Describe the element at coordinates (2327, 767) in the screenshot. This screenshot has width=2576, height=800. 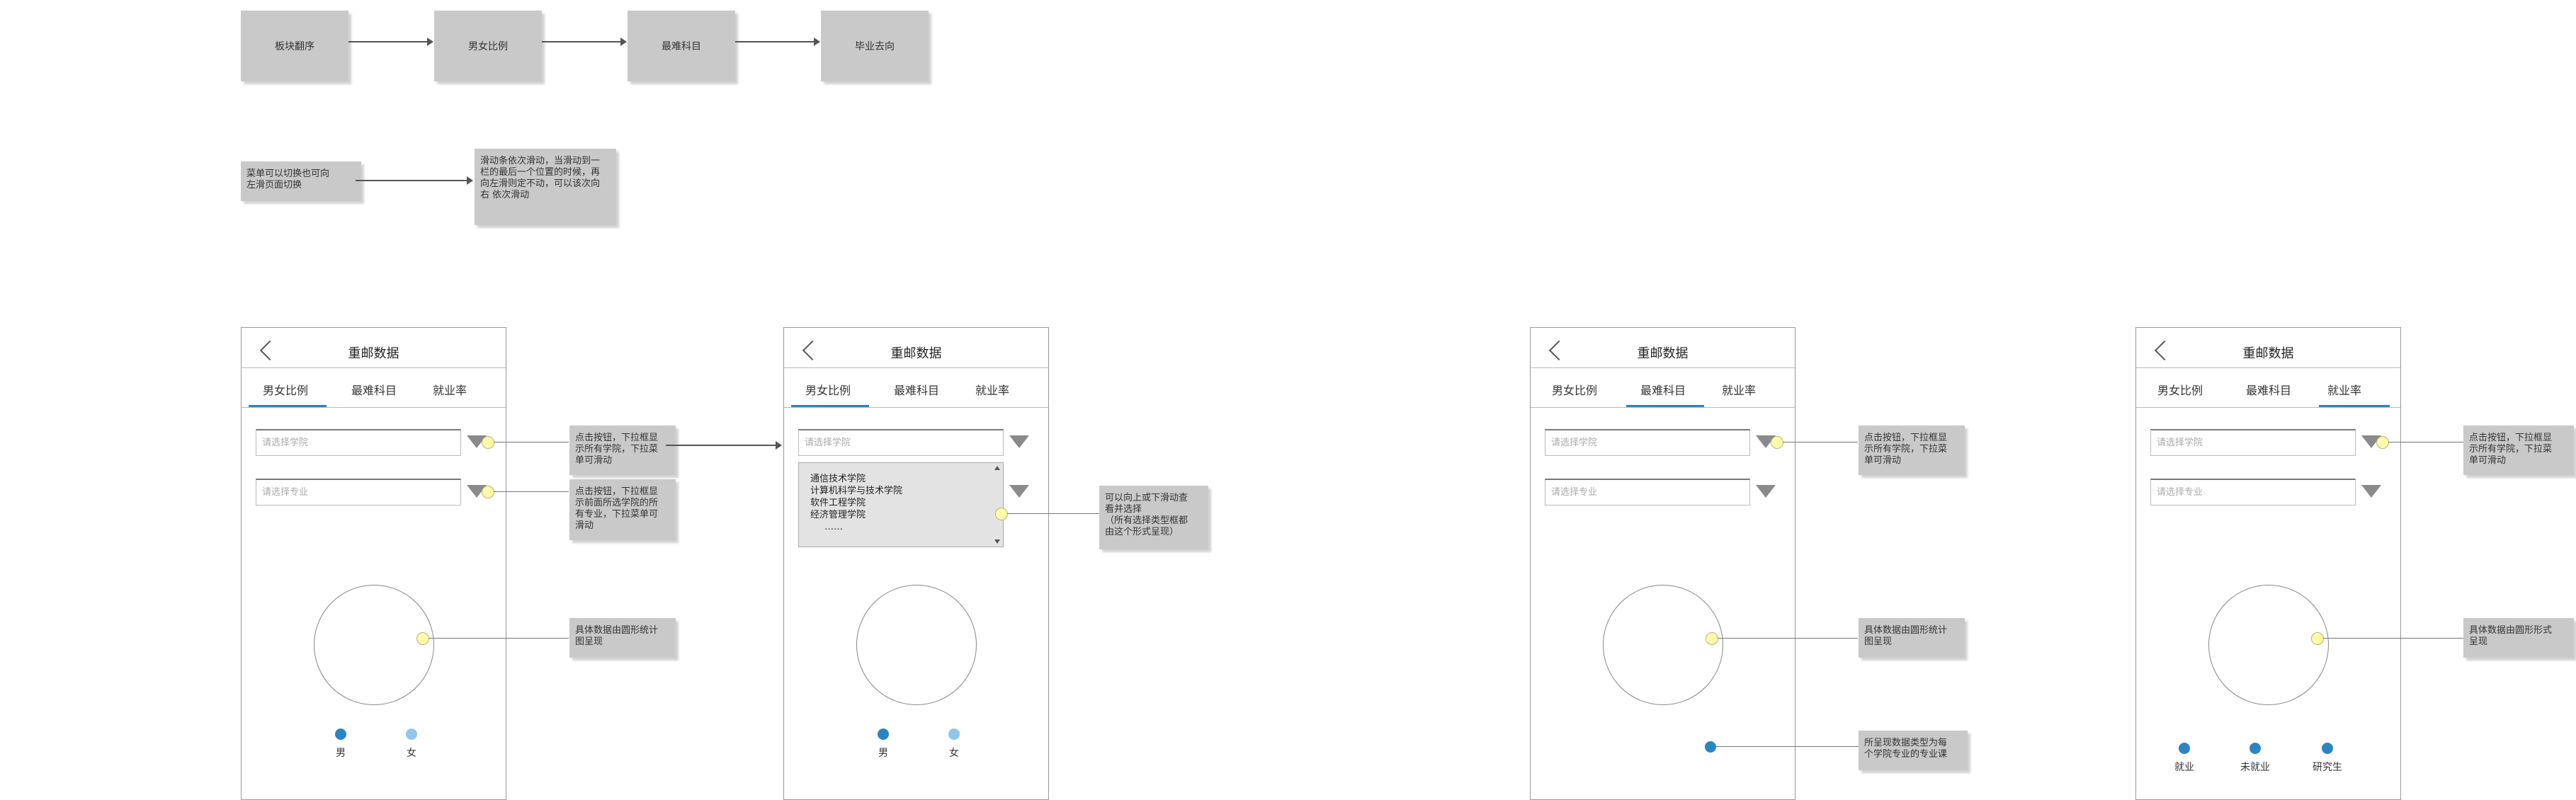
I see `legend-label-graduate: 研究生` at that location.